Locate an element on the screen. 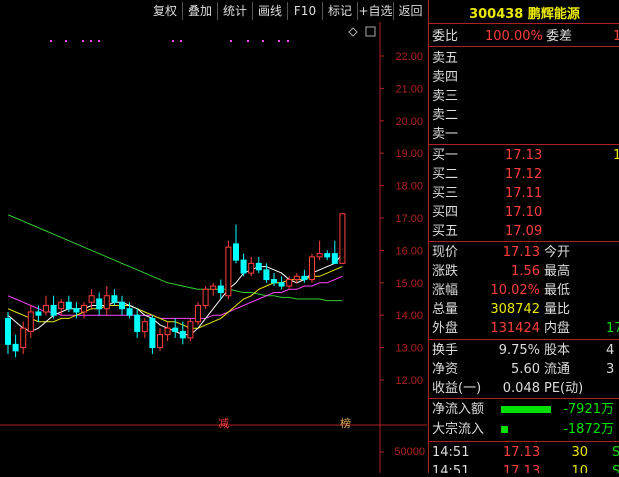 The height and width of the screenshot is (477, 619). stat-label: 收益(一) is located at coordinates (457, 388).